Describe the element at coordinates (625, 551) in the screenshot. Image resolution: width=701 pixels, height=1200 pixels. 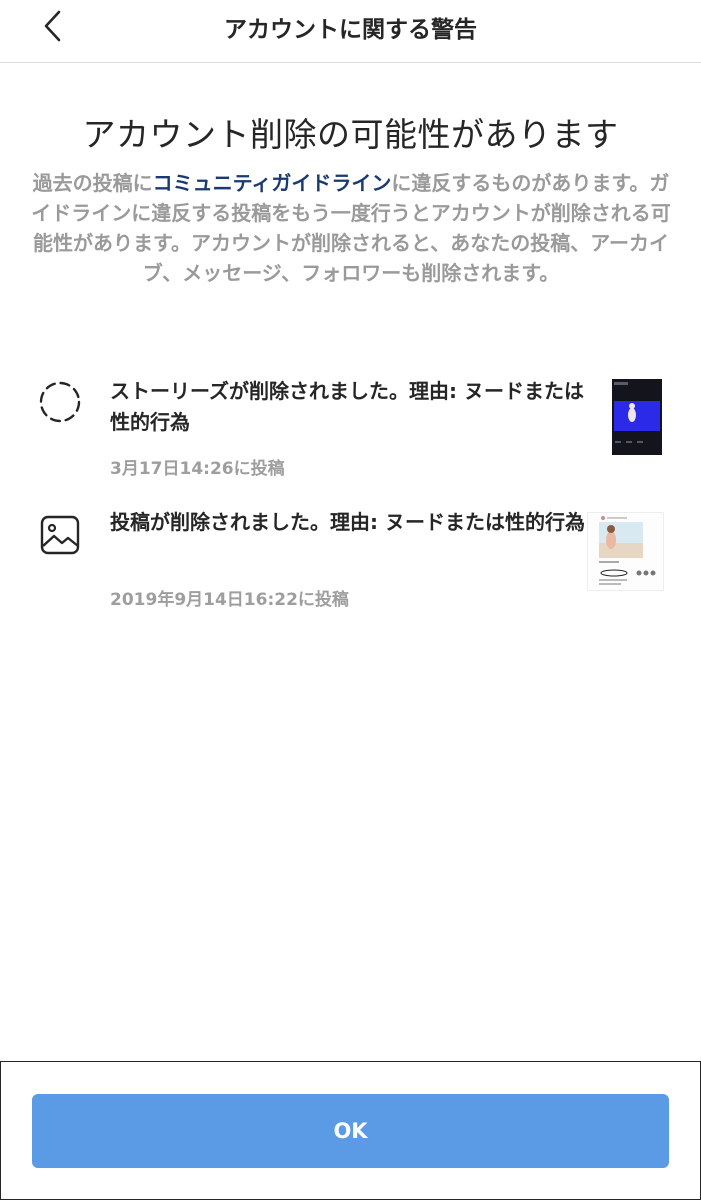
I see `post-thumbnail` at that location.